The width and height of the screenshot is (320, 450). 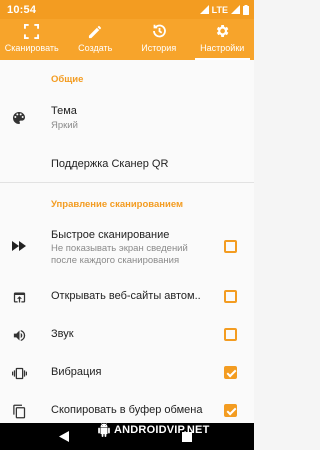 I want to click on network-type: LTE, so click(x=219, y=9).